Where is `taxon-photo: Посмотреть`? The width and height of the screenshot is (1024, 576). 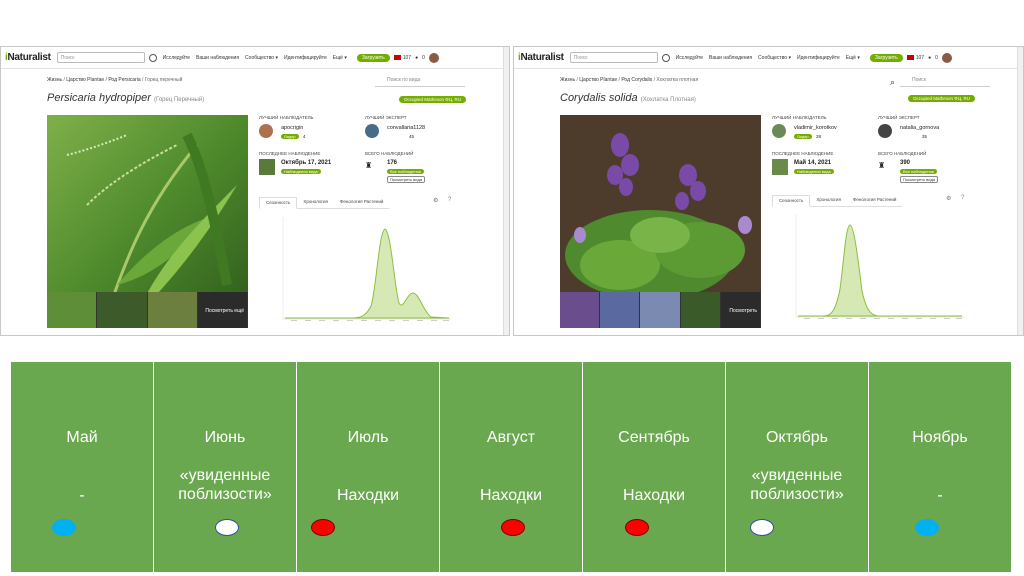
taxon-photo: Посмотреть is located at coordinates (660, 221).